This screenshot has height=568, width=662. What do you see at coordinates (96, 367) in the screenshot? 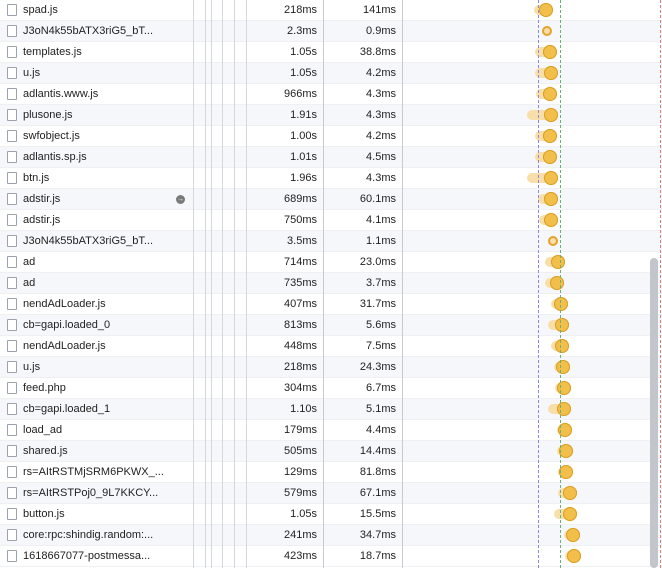
I see `request-name-cell: u.js` at bounding box center [96, 367].